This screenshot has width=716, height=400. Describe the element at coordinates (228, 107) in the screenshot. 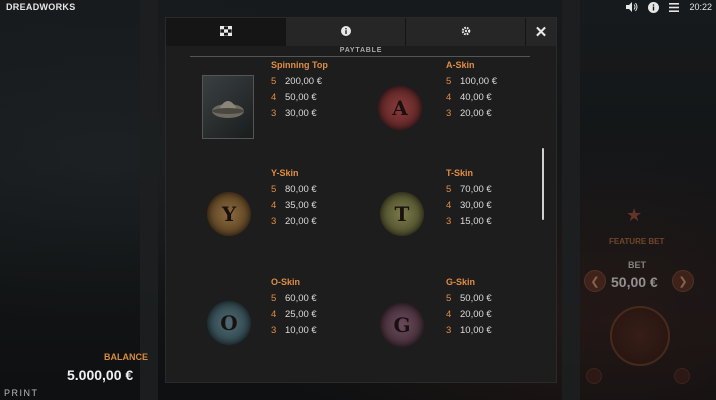

I see `spinning-top-icon` at that location.